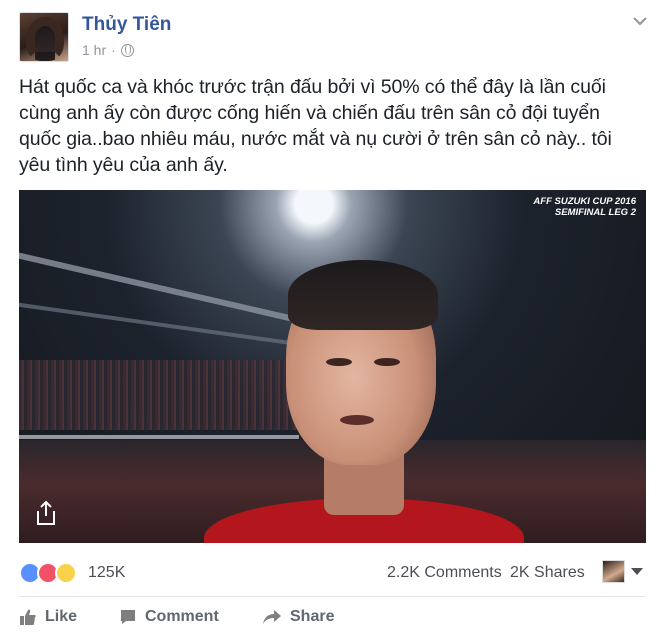 The width and height of the screenshot is (660, 632). I want to click on like-label: Like, so click(61, 616).